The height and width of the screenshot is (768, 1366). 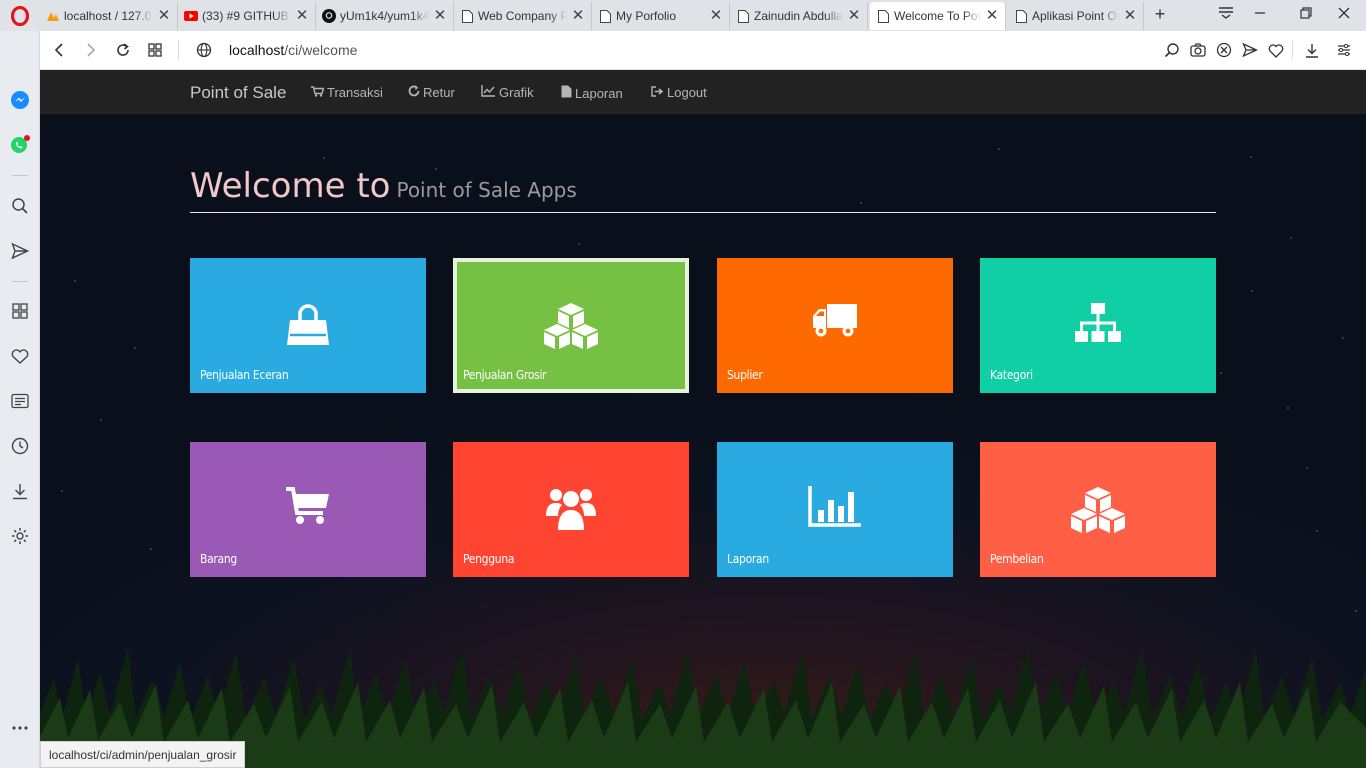 I want to click on tab-web-company: Web Company Profile ✕, so click(x=523, y=16).